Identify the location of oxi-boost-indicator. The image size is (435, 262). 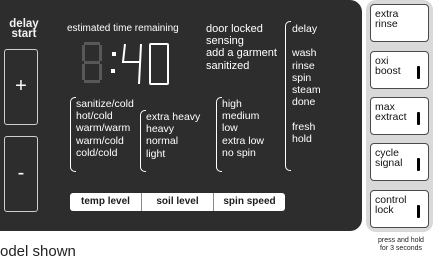
(418, 72).